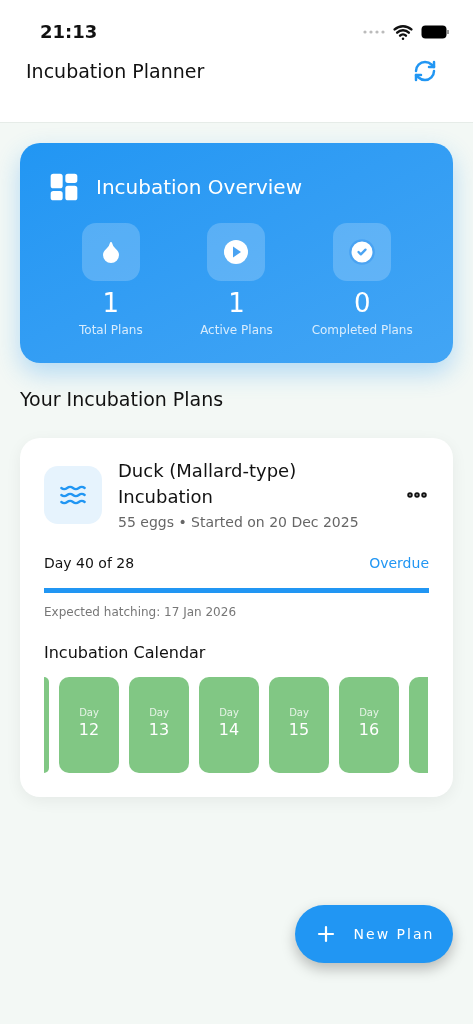 This screenshot has height=1024, width=473. Describe the element at coordinates (64, 187) in the screenshot. I see `dashboard-icon` at that location.